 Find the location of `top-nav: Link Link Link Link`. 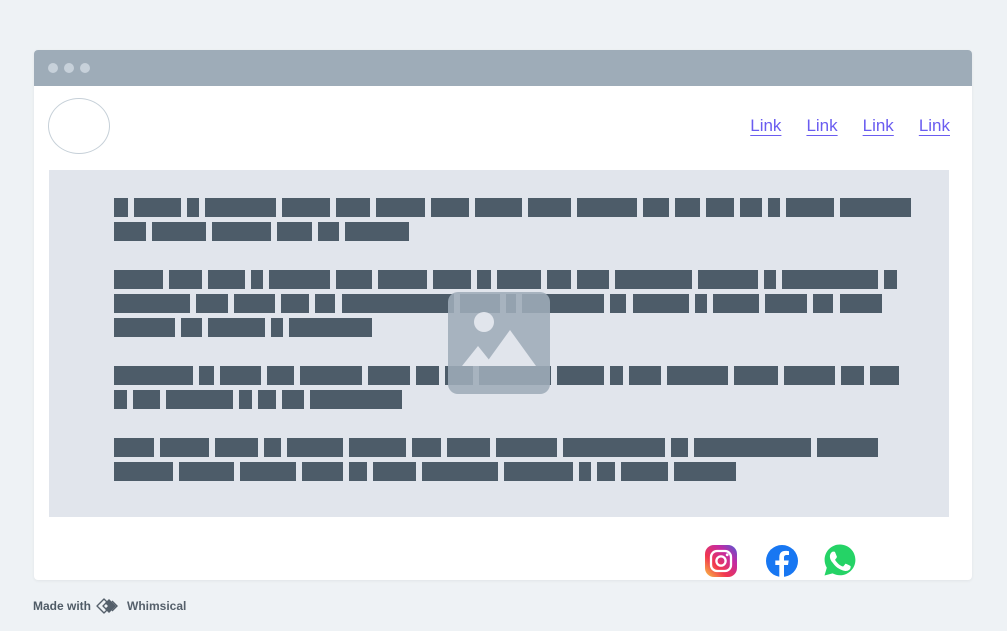

top-nav: Link Link Link Link is located at coordinates (850, 126).